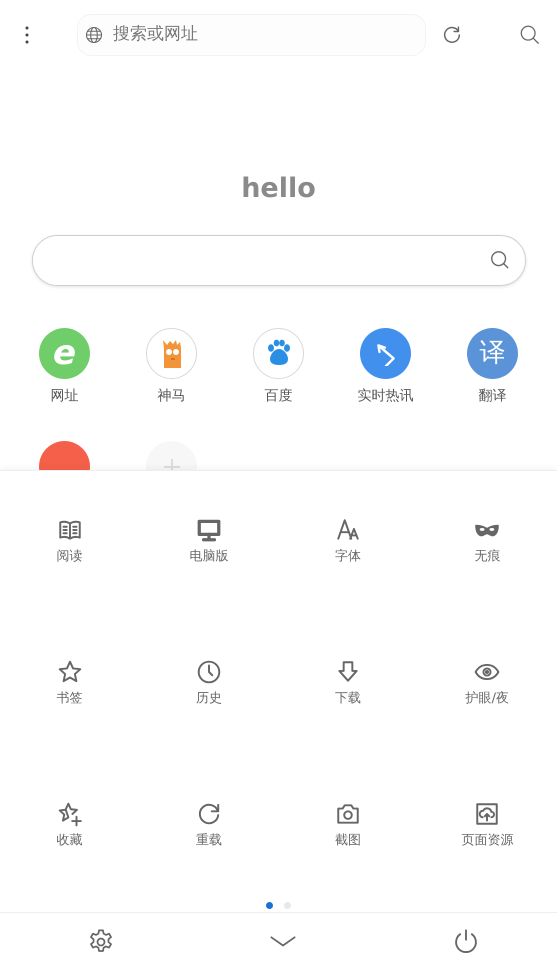 This screenshot has width=557, height=970. I want to click on menu-favorite-button: 收藏, so click(69, 825).